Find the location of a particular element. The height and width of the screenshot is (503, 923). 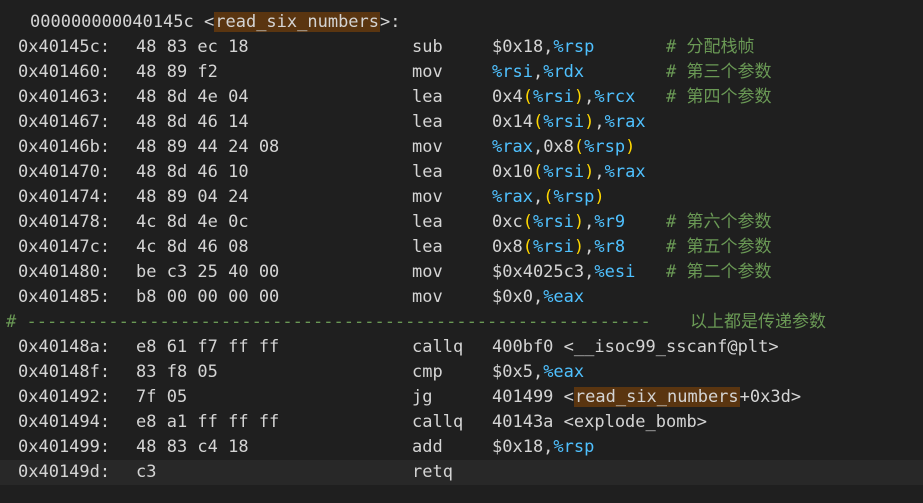

asm-bytes: 7f 05 is located at coordinates (162, 397).